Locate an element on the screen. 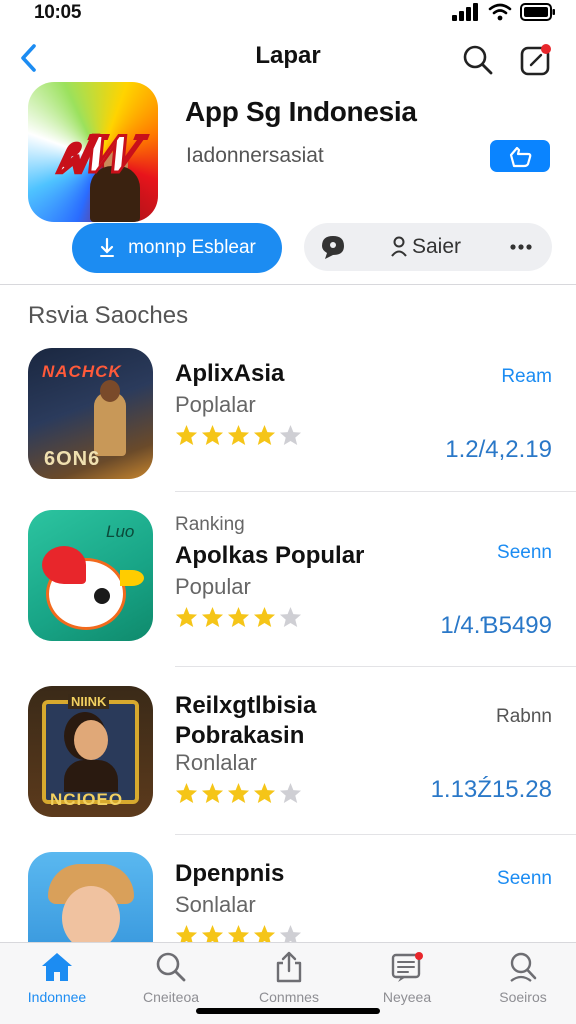 The image size is (576, 1024). row-subtitle: Popular is located at coordinates (213, 586).